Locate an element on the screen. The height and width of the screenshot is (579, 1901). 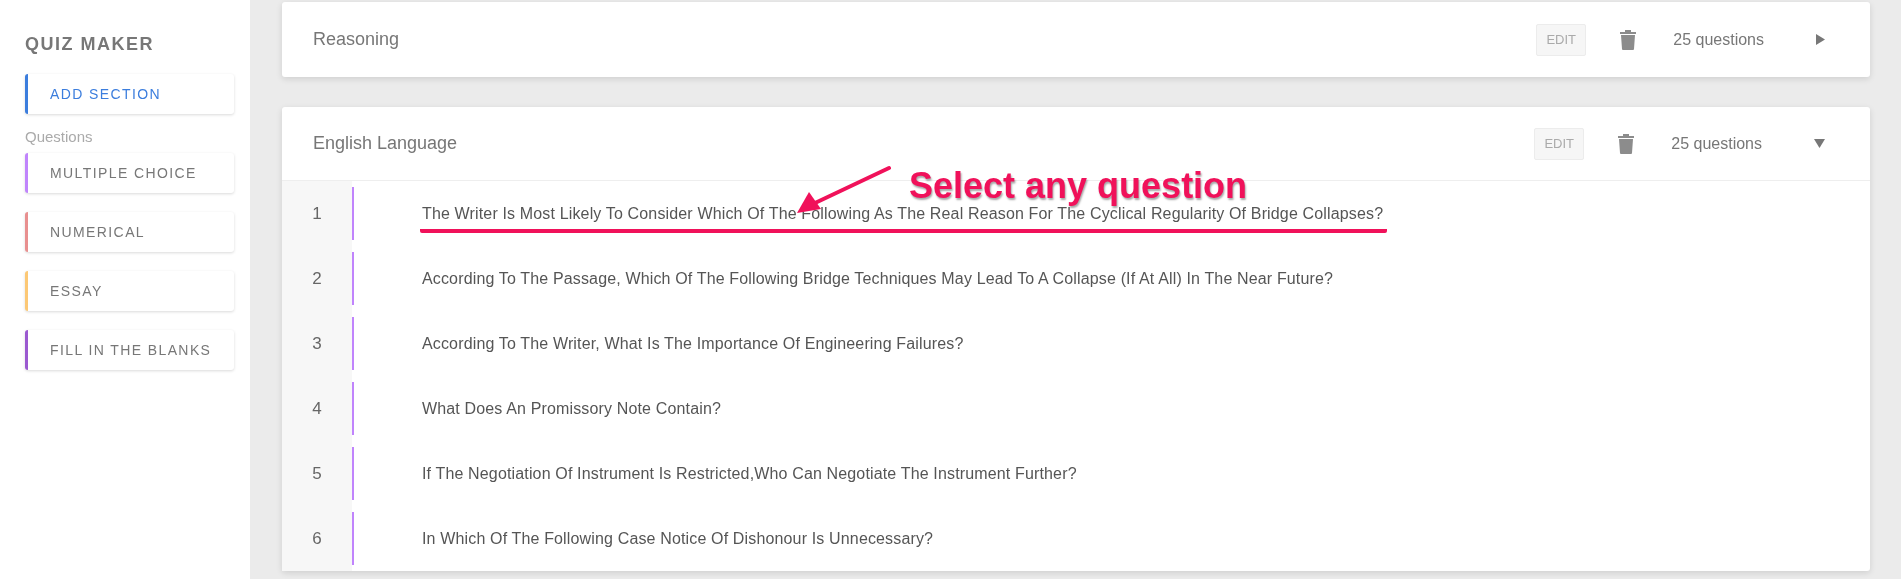
question-text: In Which Of The Following Case Notice Of Dishonour Is Unnecessary? is located at coordinates (678, 538).